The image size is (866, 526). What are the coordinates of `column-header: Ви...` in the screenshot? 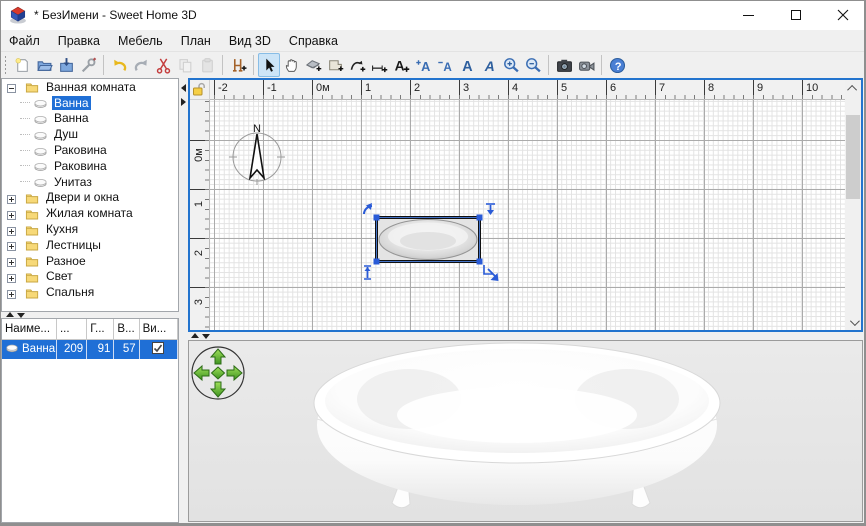 It's located at (158, 329).